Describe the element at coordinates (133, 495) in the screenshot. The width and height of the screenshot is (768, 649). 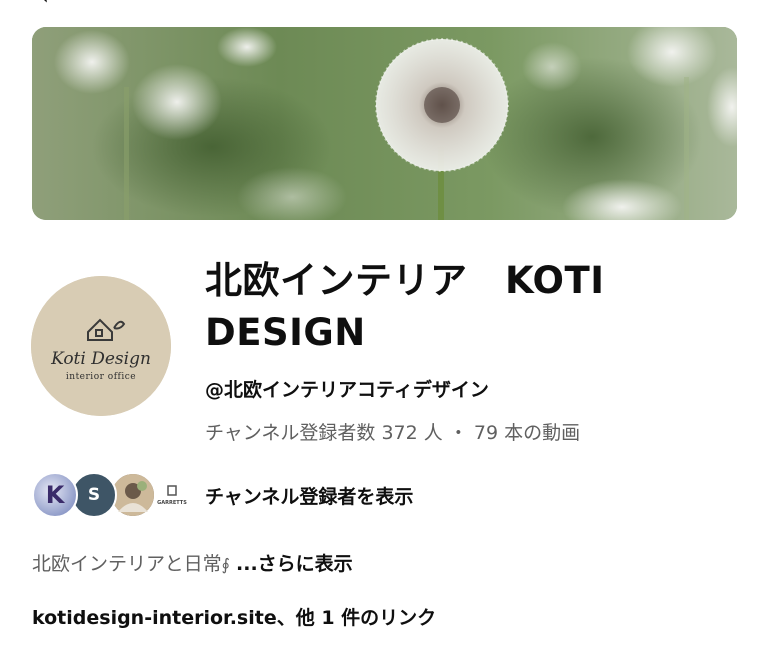
I see `subscriber-photo` at that location.